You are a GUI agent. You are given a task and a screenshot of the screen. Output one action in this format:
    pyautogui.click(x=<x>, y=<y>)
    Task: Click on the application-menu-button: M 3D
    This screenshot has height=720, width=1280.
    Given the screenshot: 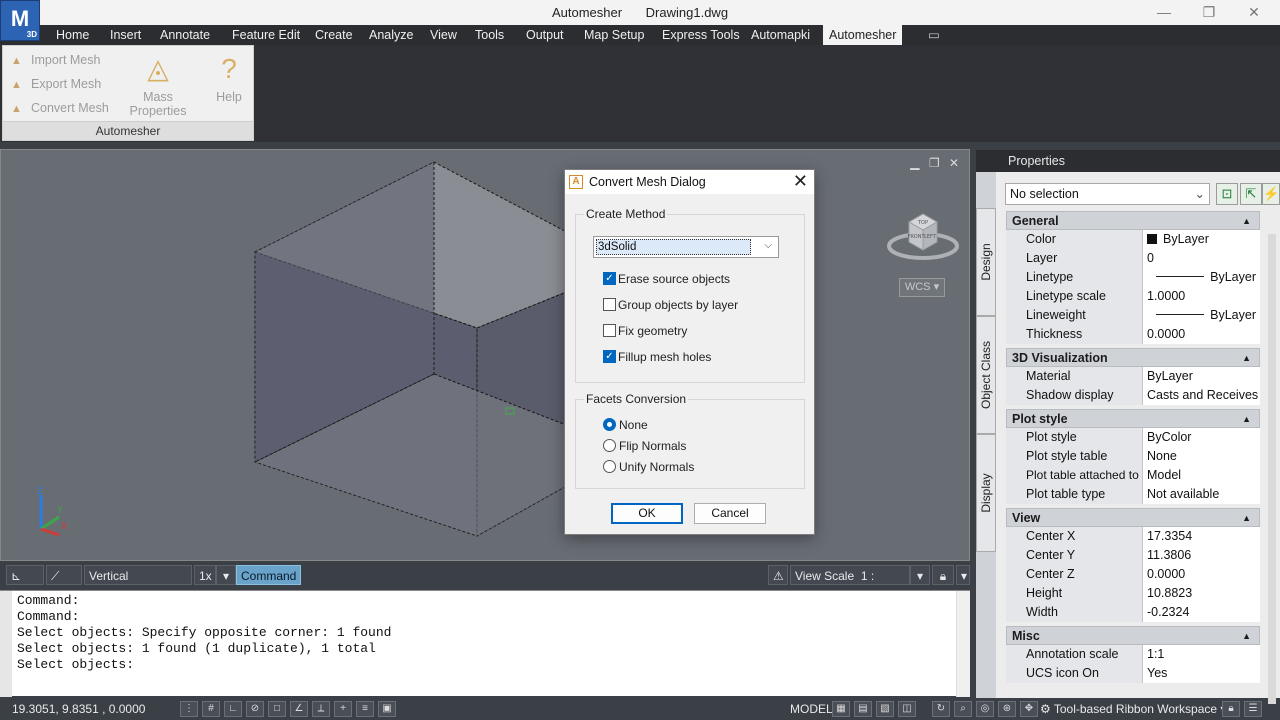 What is the action you would take?
    pyautogui.click(x=20, y=20)
    